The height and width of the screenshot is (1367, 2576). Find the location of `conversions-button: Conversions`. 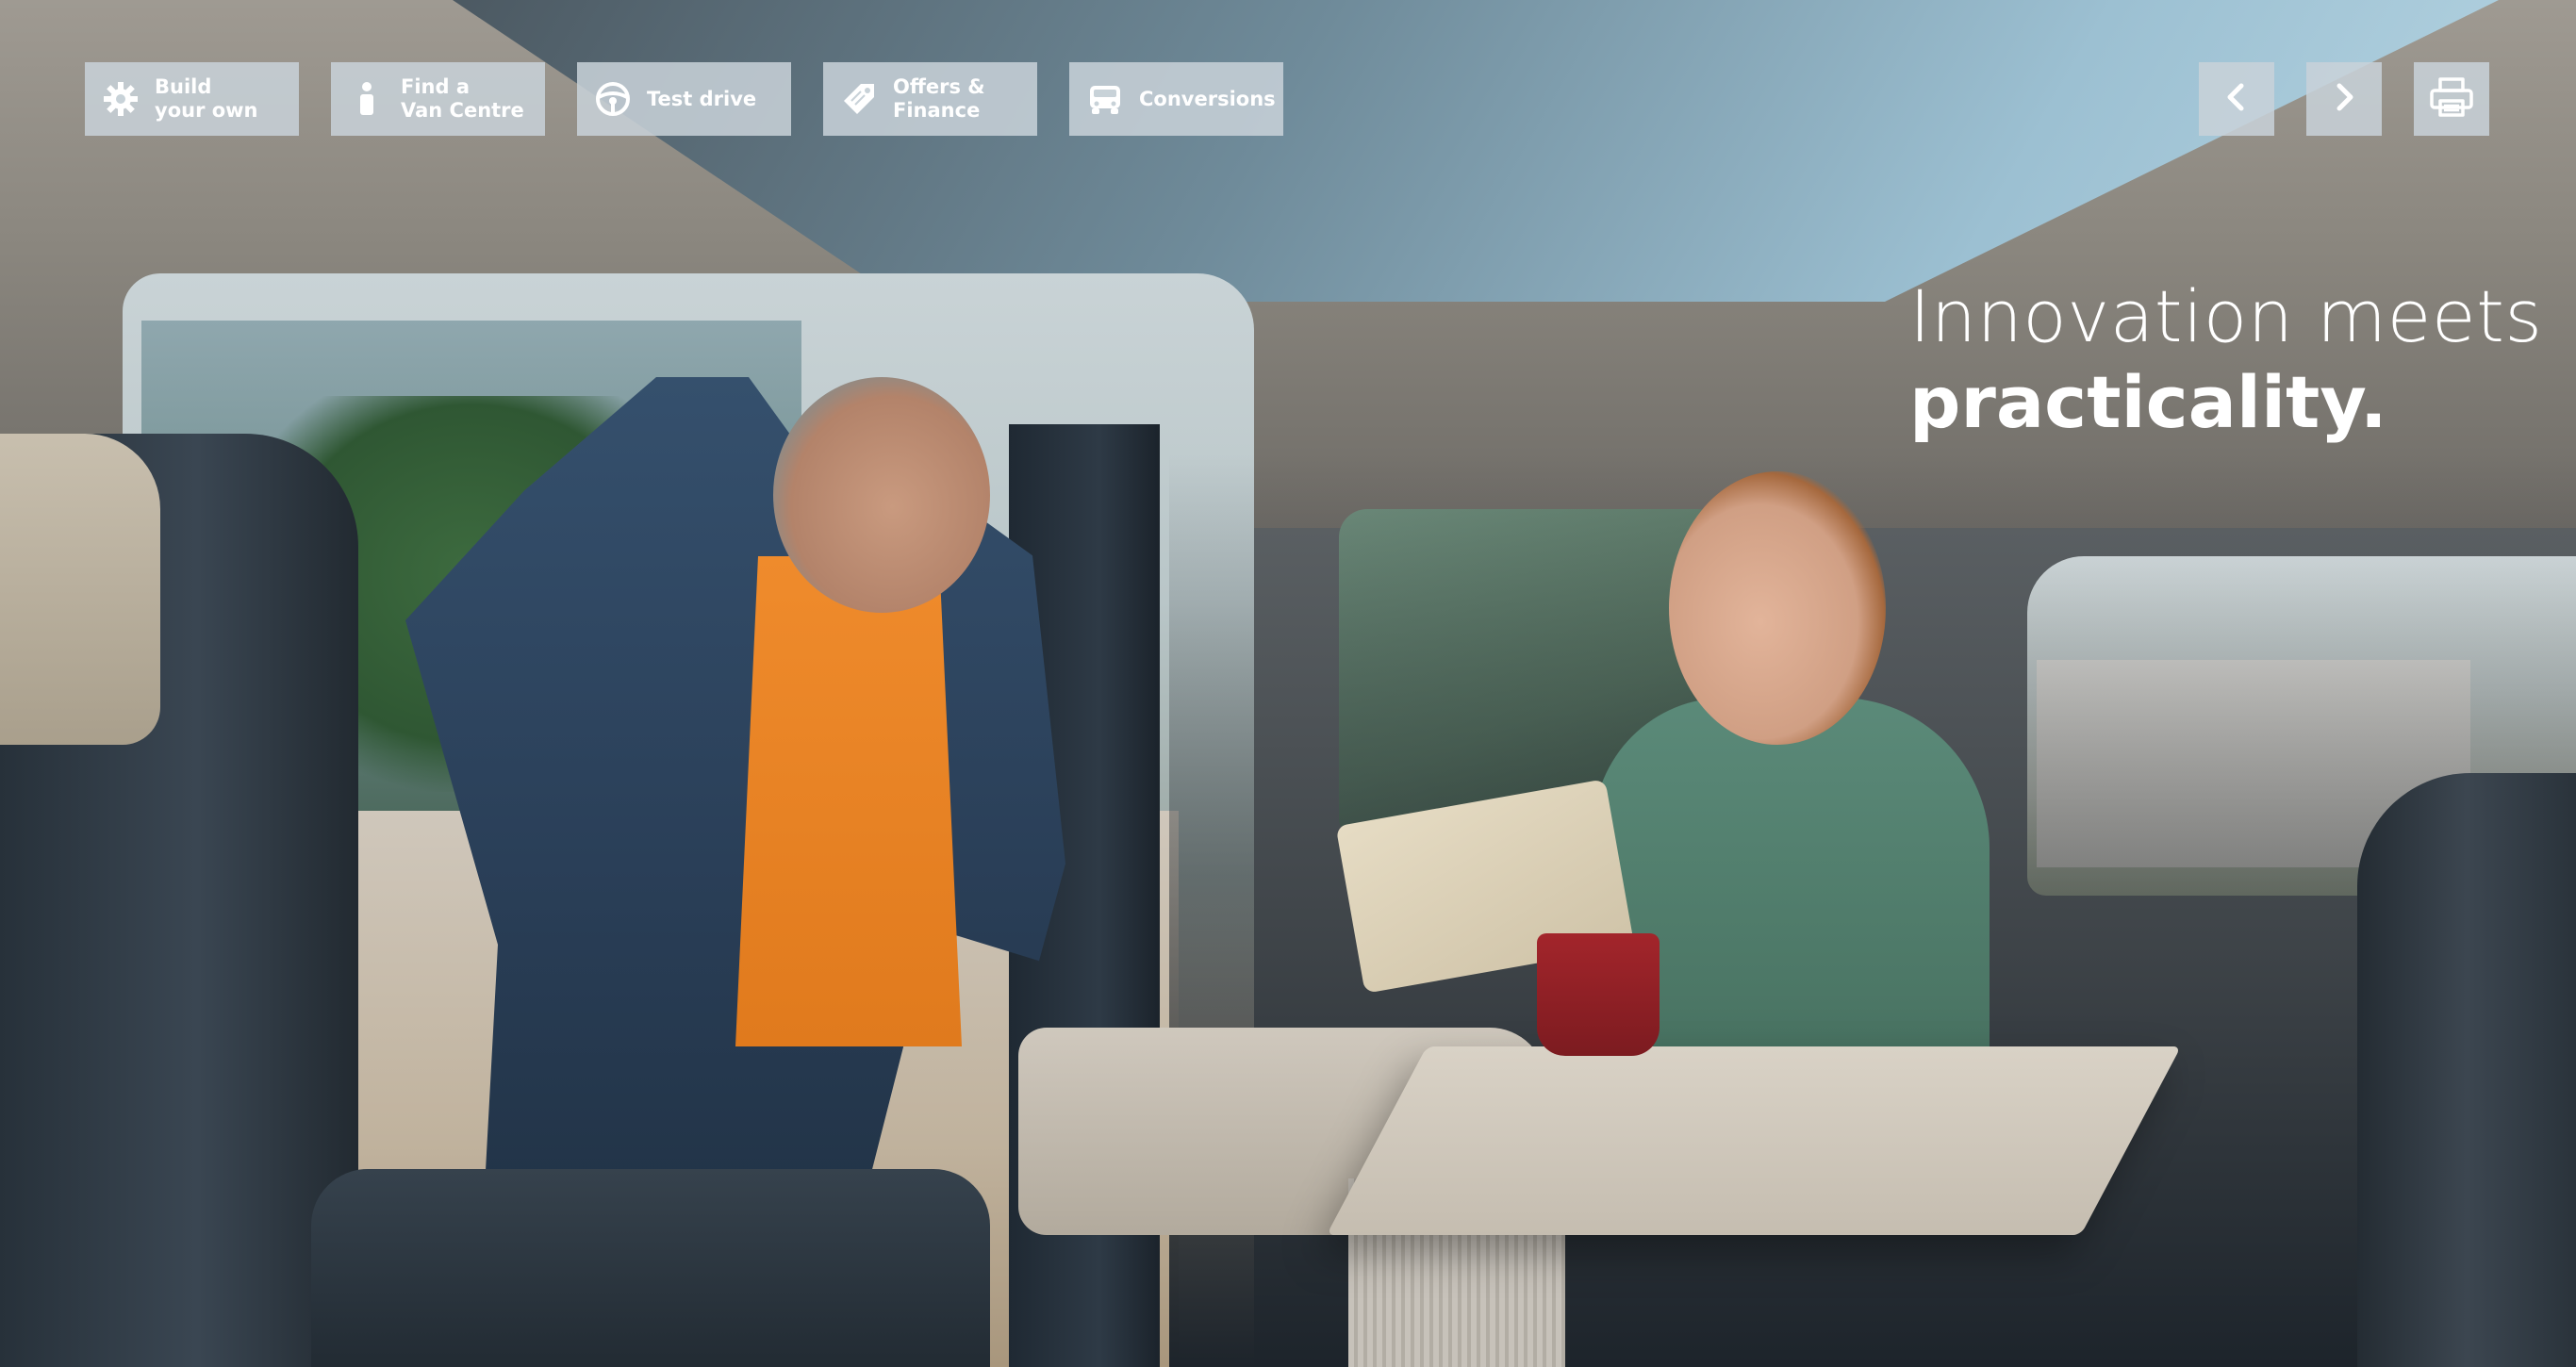

conversions-button: Conversions is located at coordinates (1176, 99).